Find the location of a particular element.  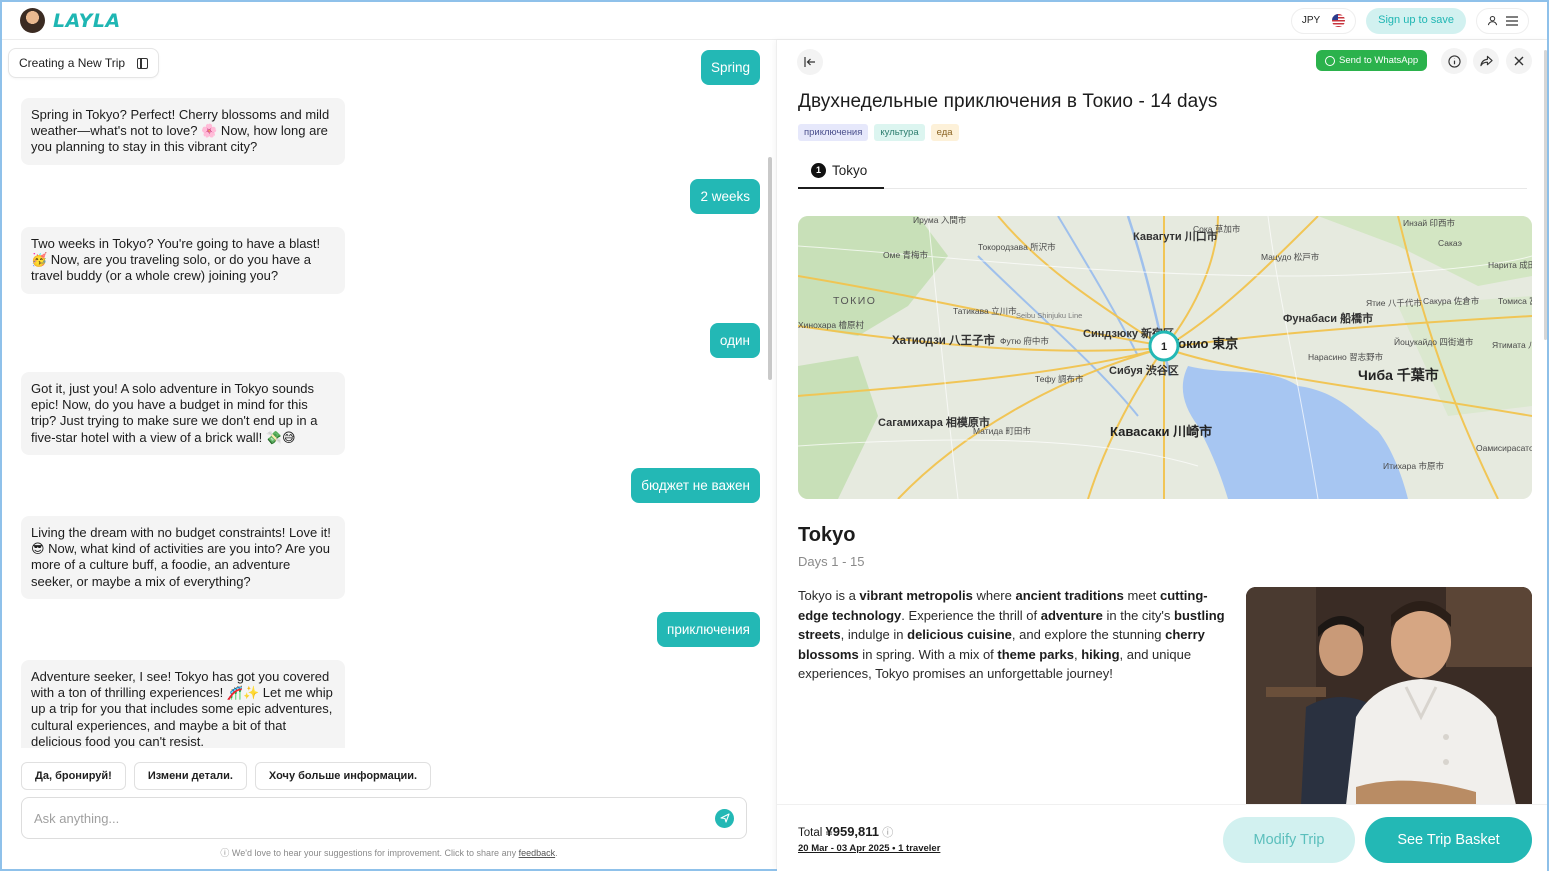

map-label: Чиба 千葉市 is located at coordinates (1398, 375).